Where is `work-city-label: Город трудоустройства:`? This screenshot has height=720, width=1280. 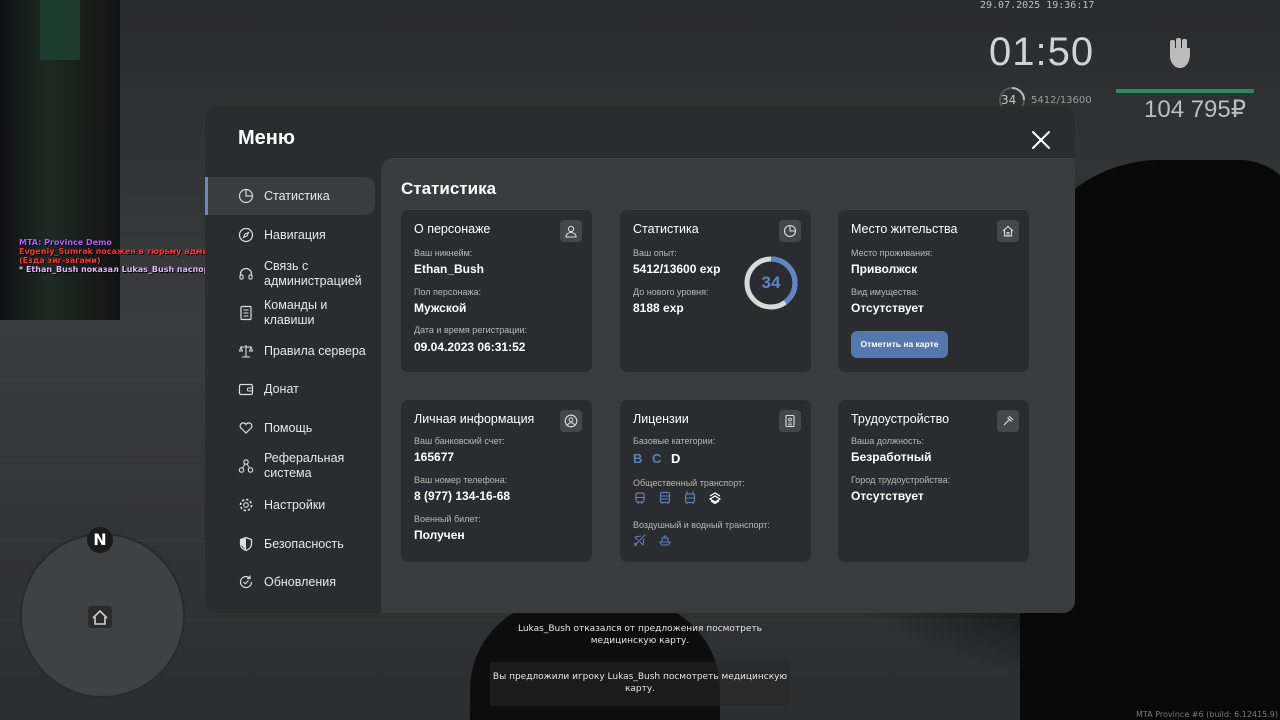
work-city-label: Город трудоустройства: is located at coordinates (901, 480).